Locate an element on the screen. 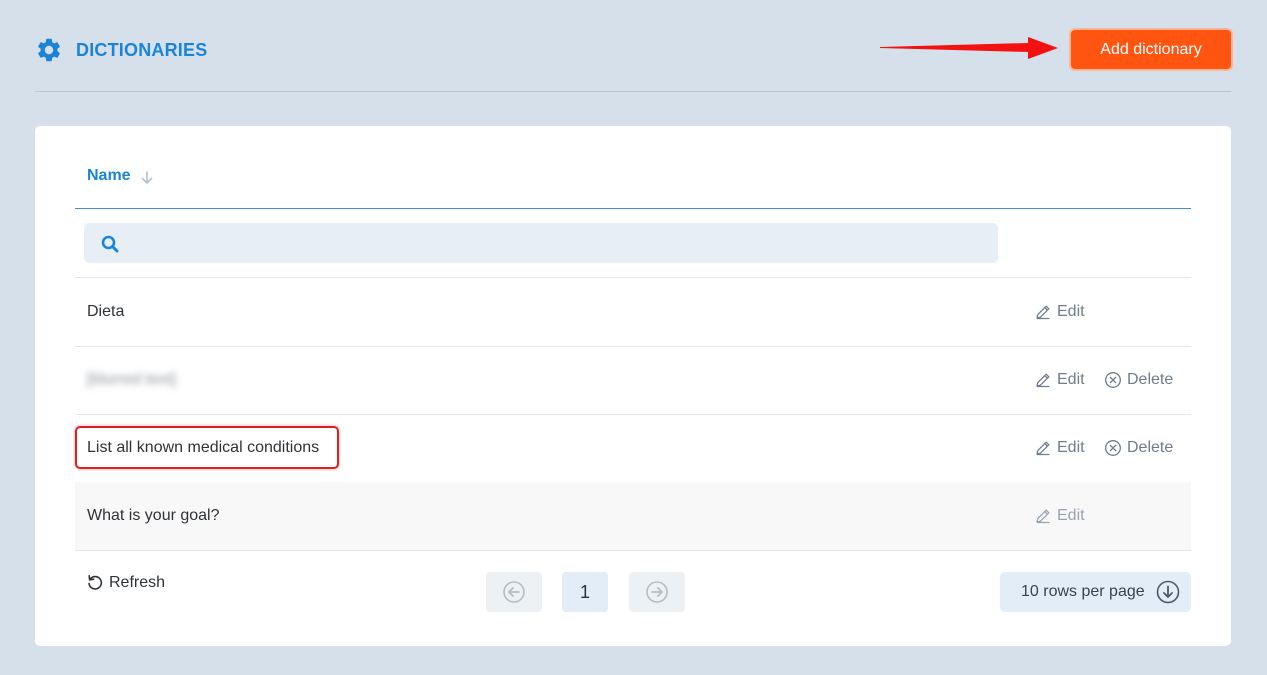  search-box is located at coordinates (541, 244).